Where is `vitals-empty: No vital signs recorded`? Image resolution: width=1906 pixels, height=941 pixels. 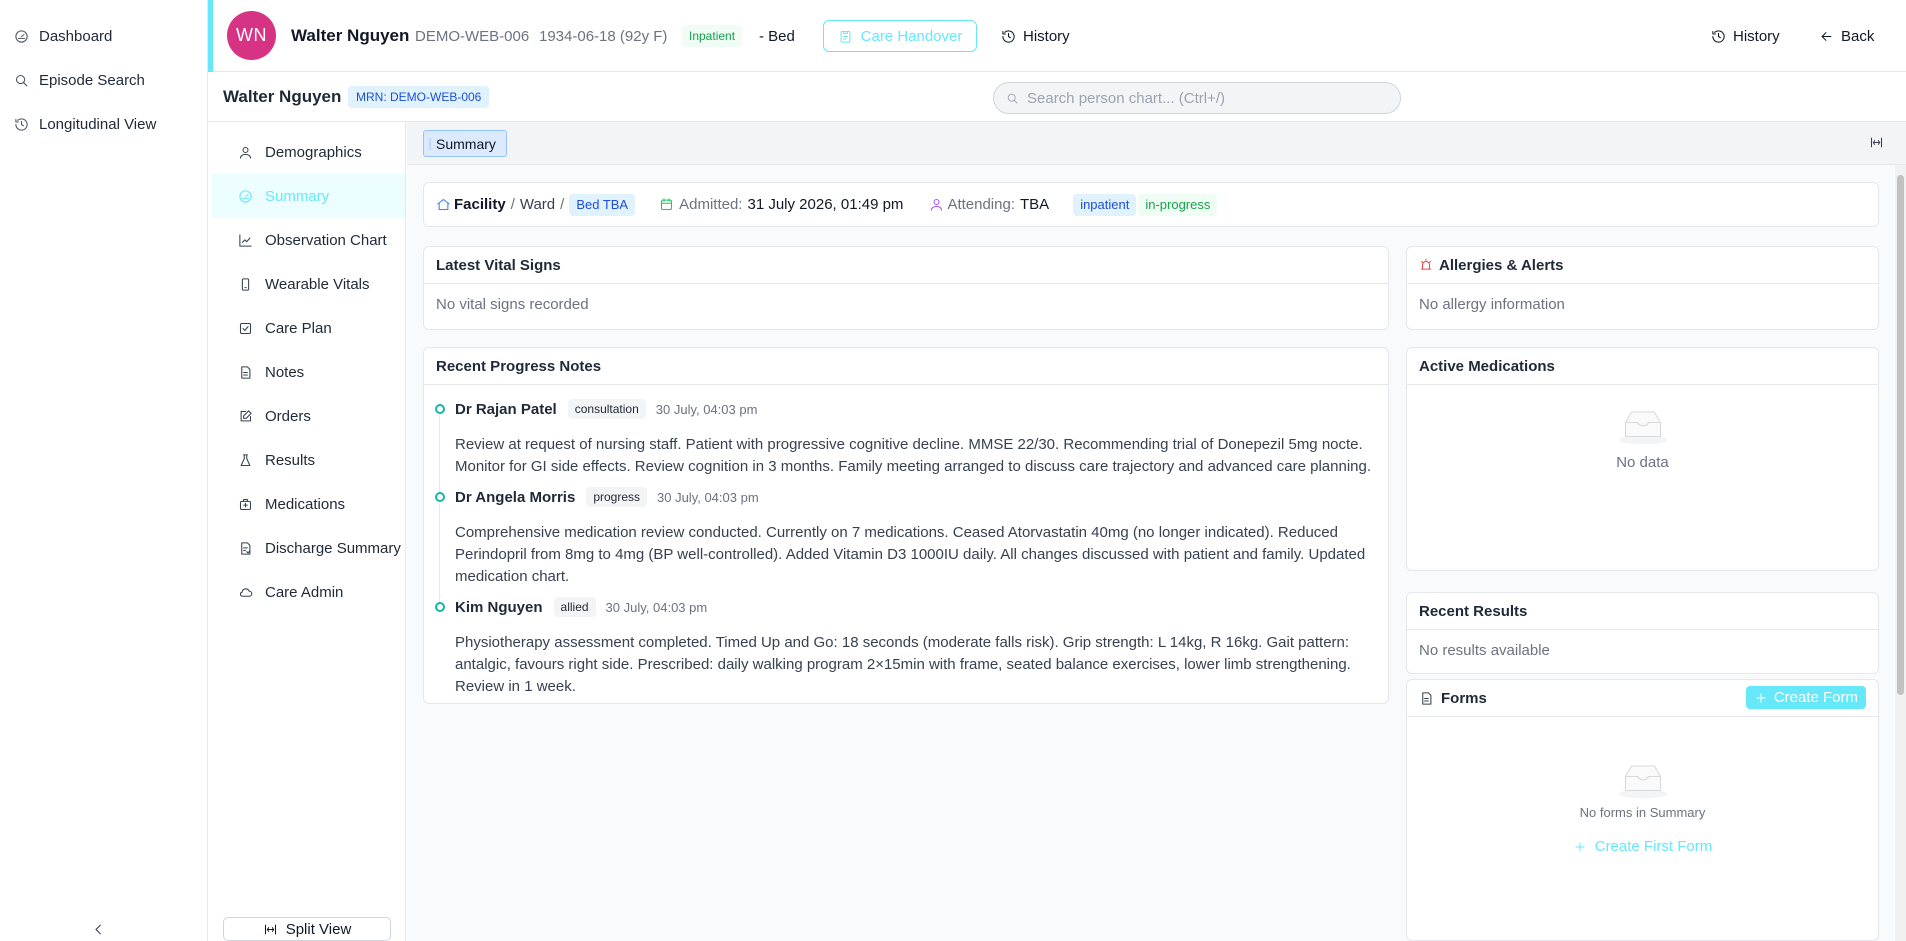
vitals-empty: No vital signs recorded is located at coordinates (512, 304).